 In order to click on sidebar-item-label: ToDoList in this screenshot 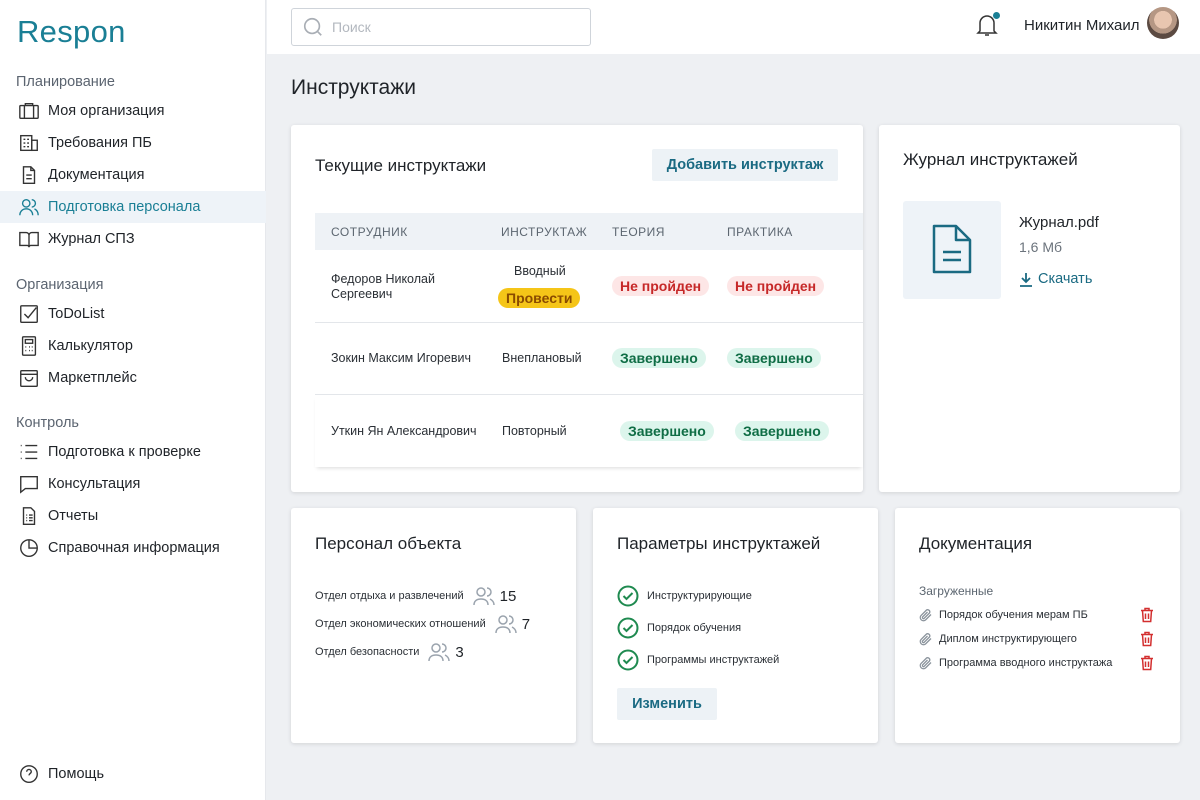, I will do `click(76, 314)`.